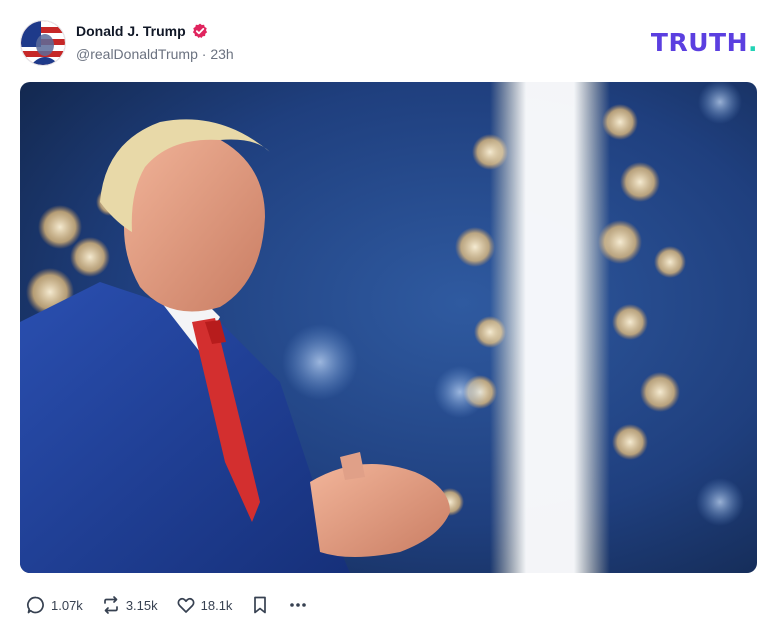 This screenshot has height=636, width=778. I want to click on post-timestamp: 23h, so click(221, 54).